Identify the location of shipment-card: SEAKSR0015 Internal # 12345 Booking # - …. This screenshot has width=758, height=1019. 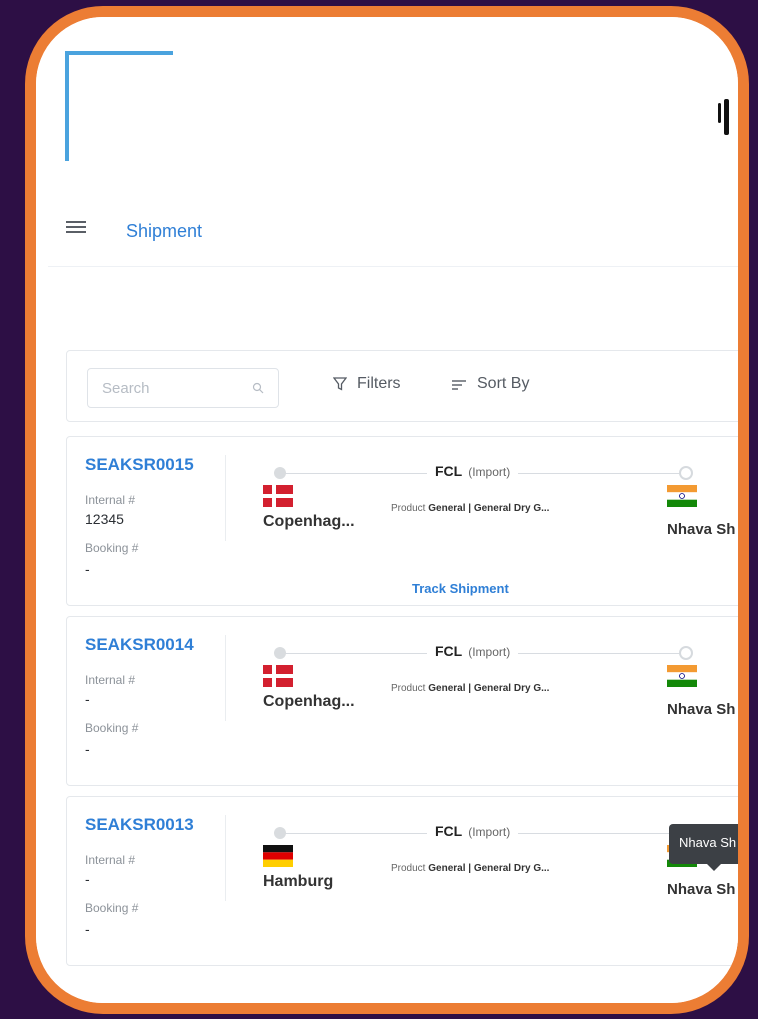
(402, 521).